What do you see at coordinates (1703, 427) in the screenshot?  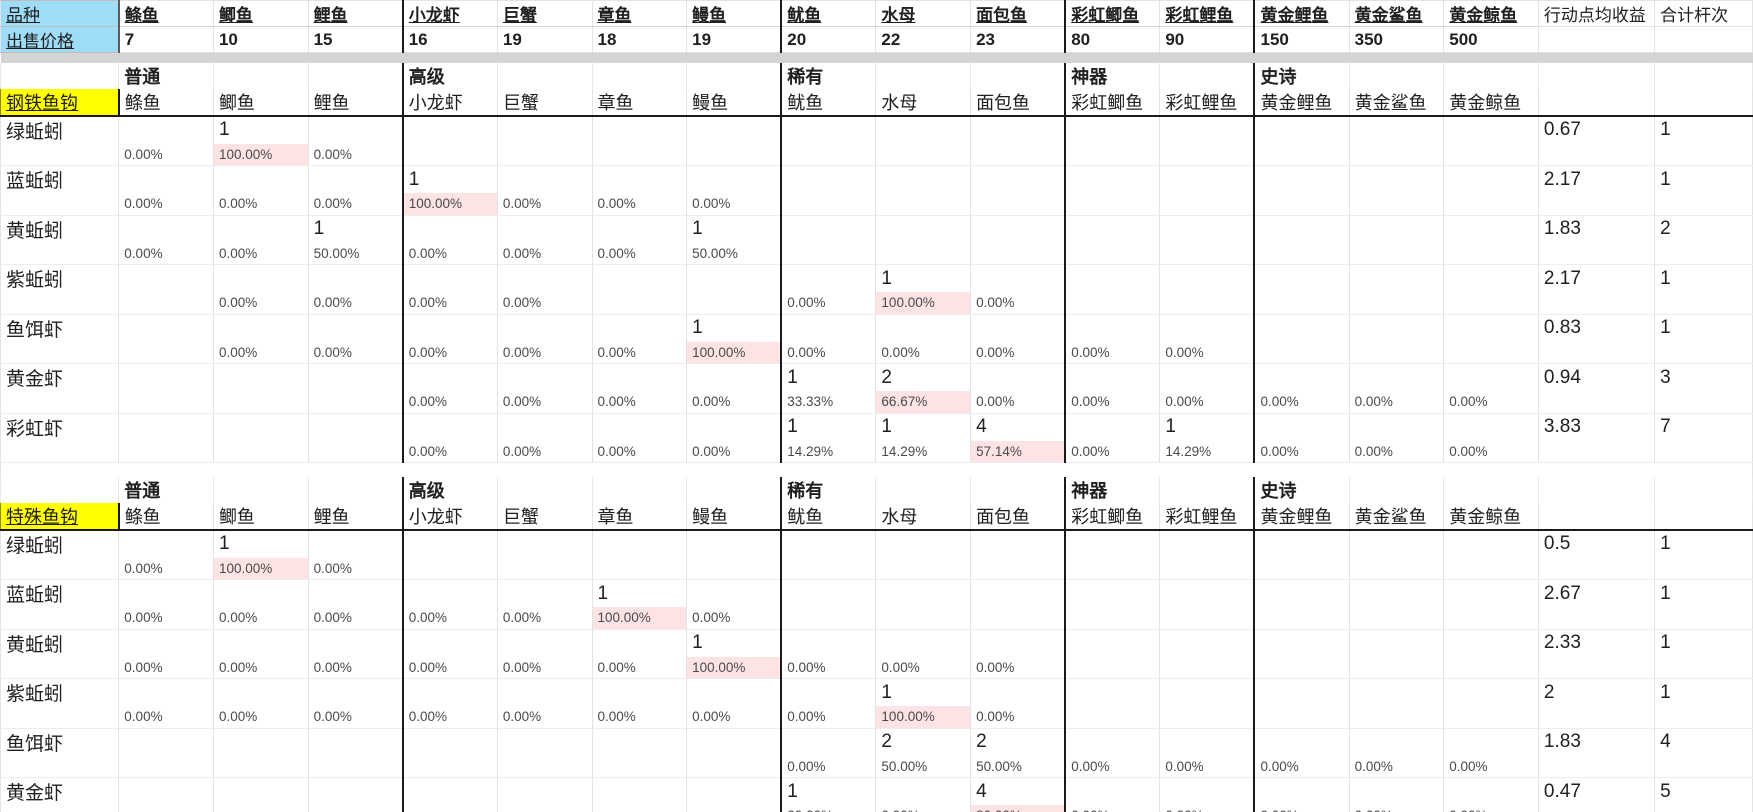 I see `rods-value: 7` at bounding box center [1703, 427].